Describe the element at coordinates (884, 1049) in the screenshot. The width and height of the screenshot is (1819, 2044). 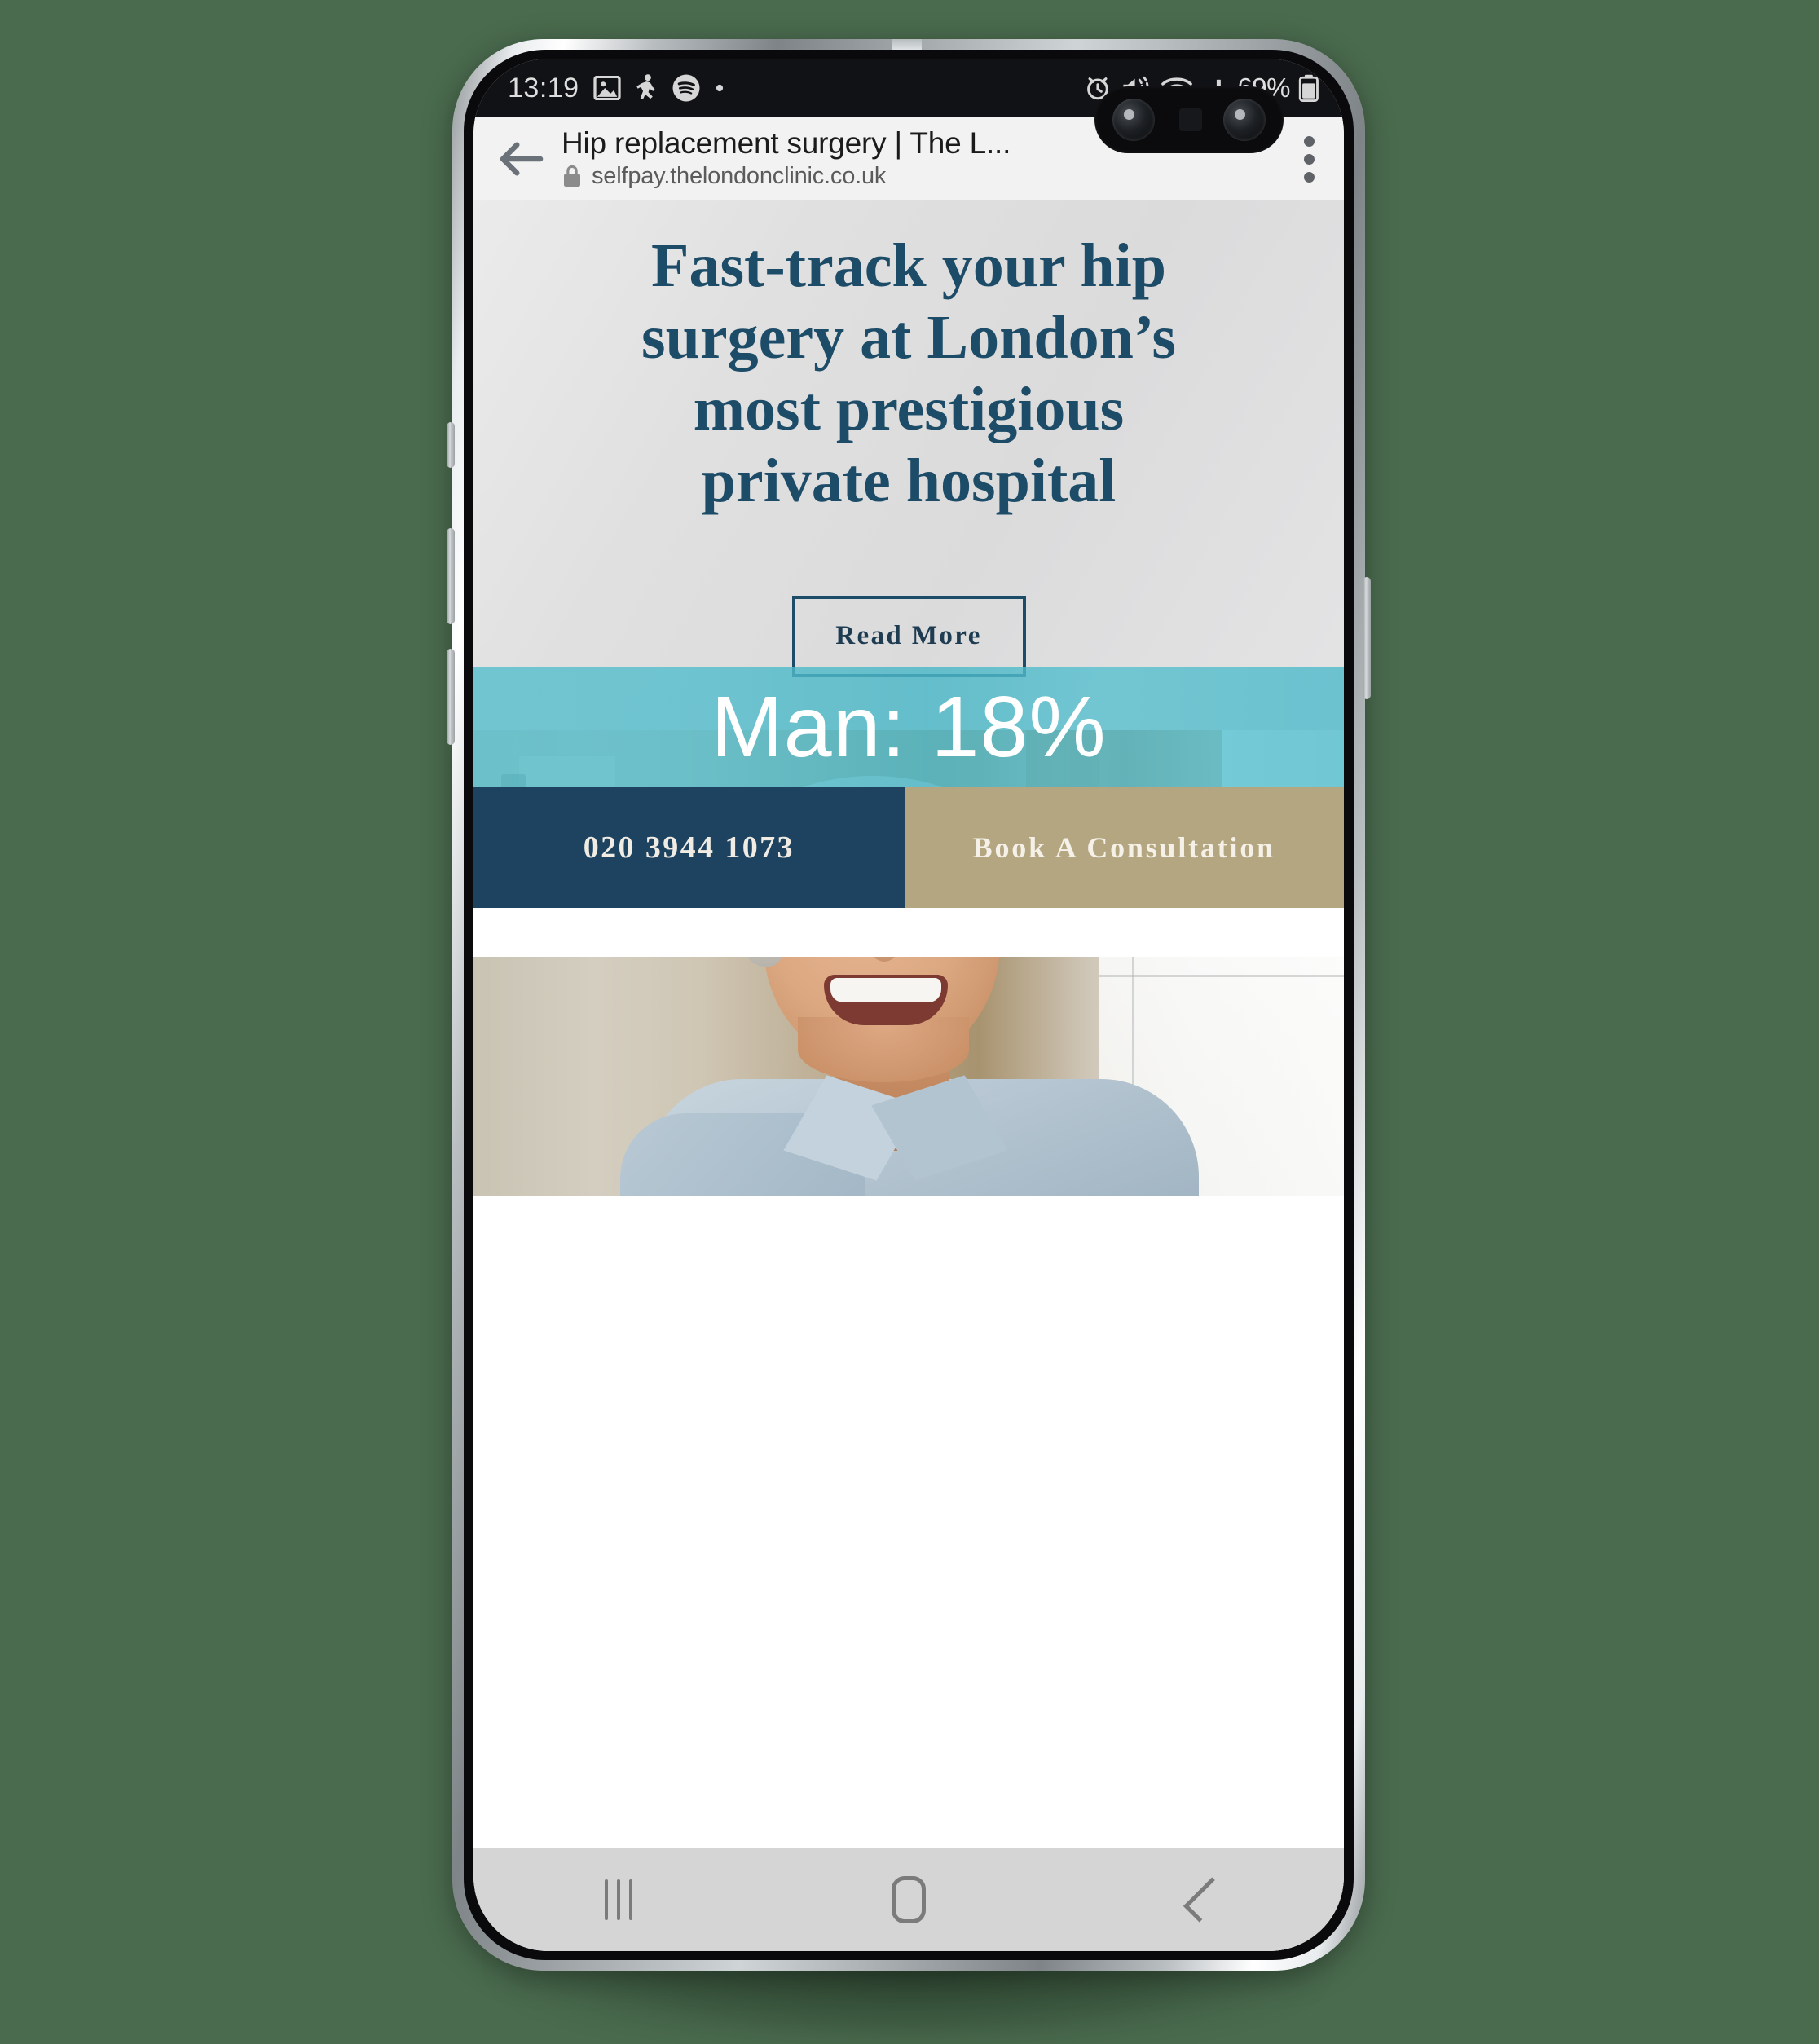
I see `photo-man-chin` at that location.